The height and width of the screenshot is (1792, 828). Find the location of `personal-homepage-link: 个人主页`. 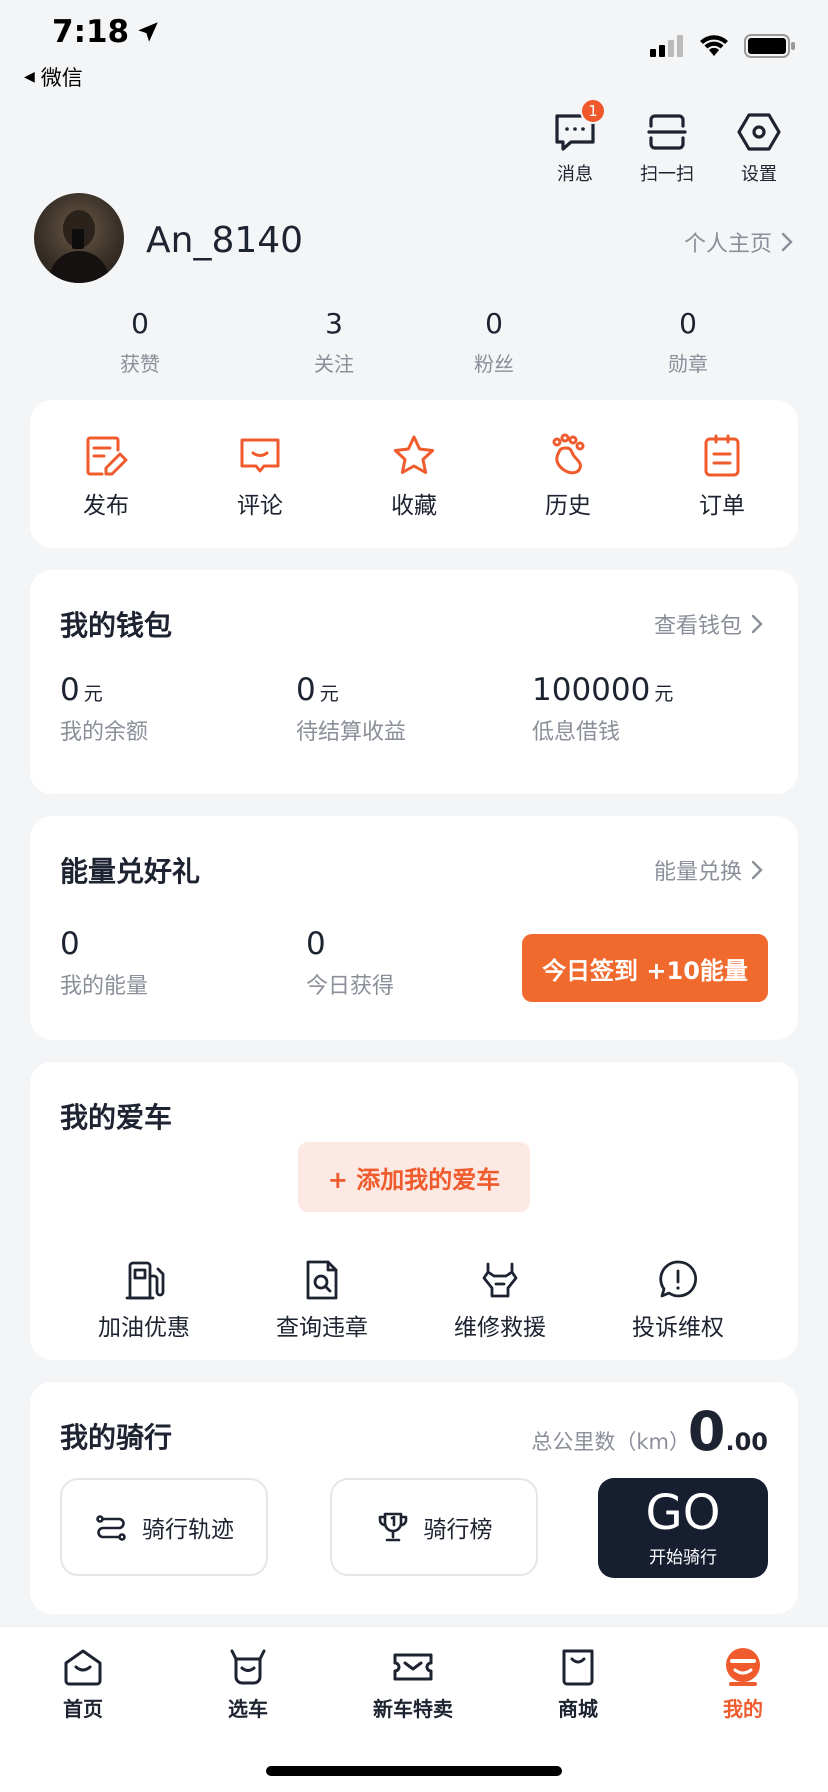

personal-homepage-link: 个人主页 is located at coordinates (739, 242).